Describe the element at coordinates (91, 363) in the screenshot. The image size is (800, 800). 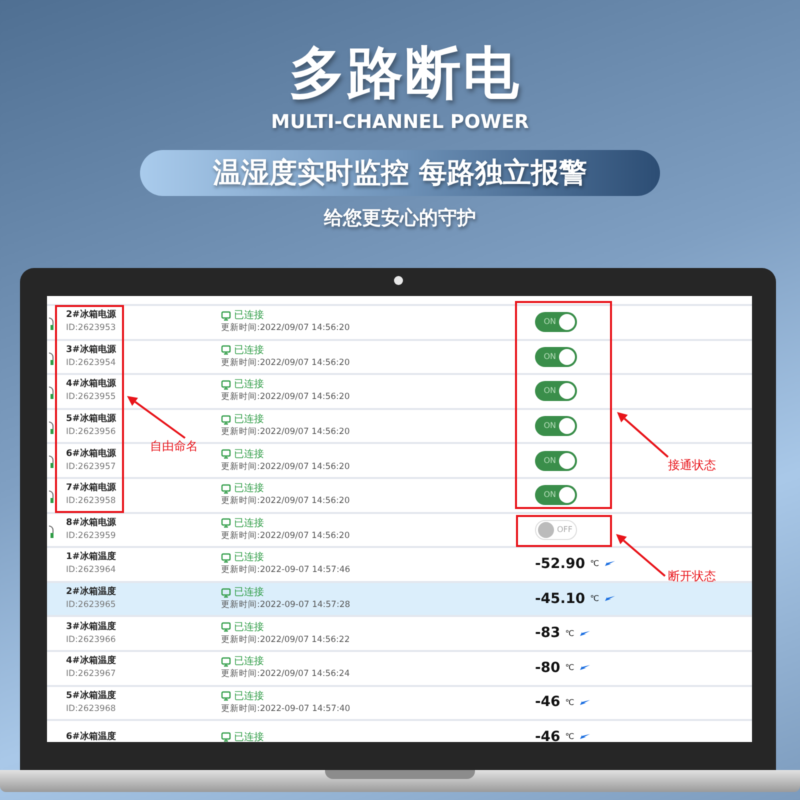
I see `device-id: ID:2623954` at that location.